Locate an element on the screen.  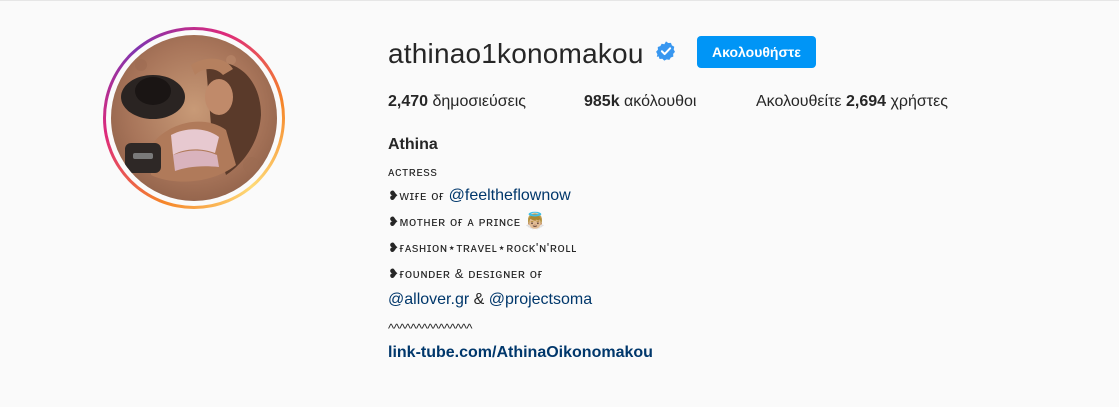
avatar-photo-image is located at coordinates (194, 118).